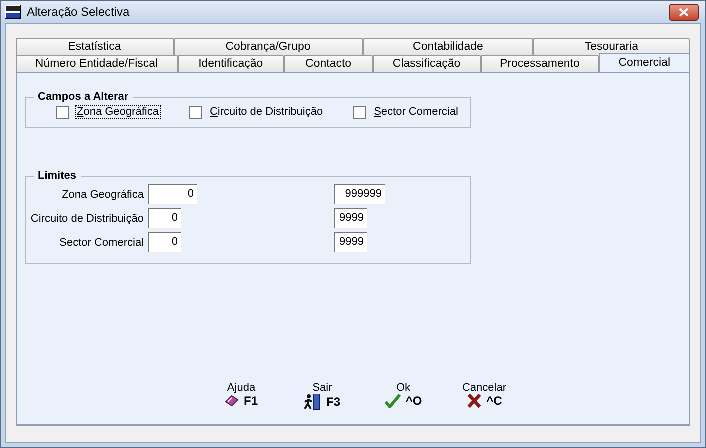 This screenshot has height=448, width=706. Describe the element at coordinates (403, 396) in the screenshot. I see `toolbar-button: Ok ^O` at that location.